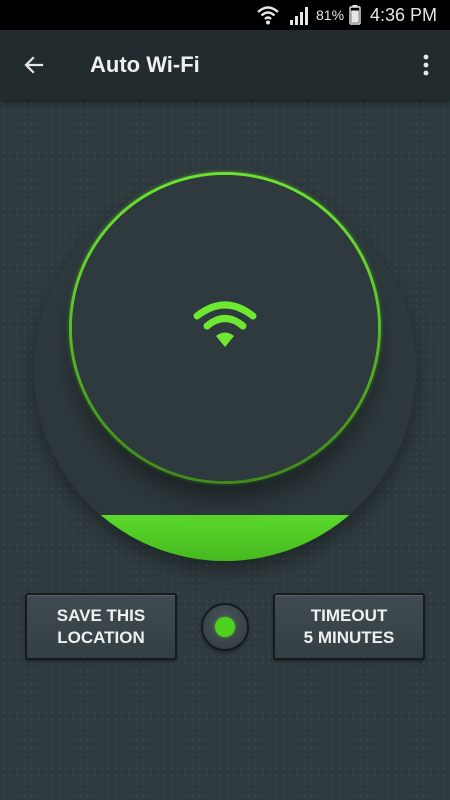 This screenshot has width=450, height=800. I want to click on status-bar: 81% 4:36 PM, so click(225, 15).